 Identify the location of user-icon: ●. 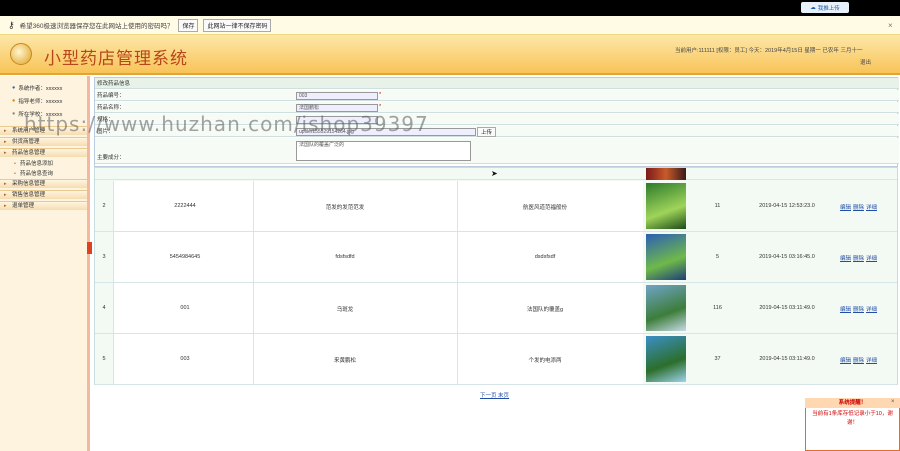
(14, 87).